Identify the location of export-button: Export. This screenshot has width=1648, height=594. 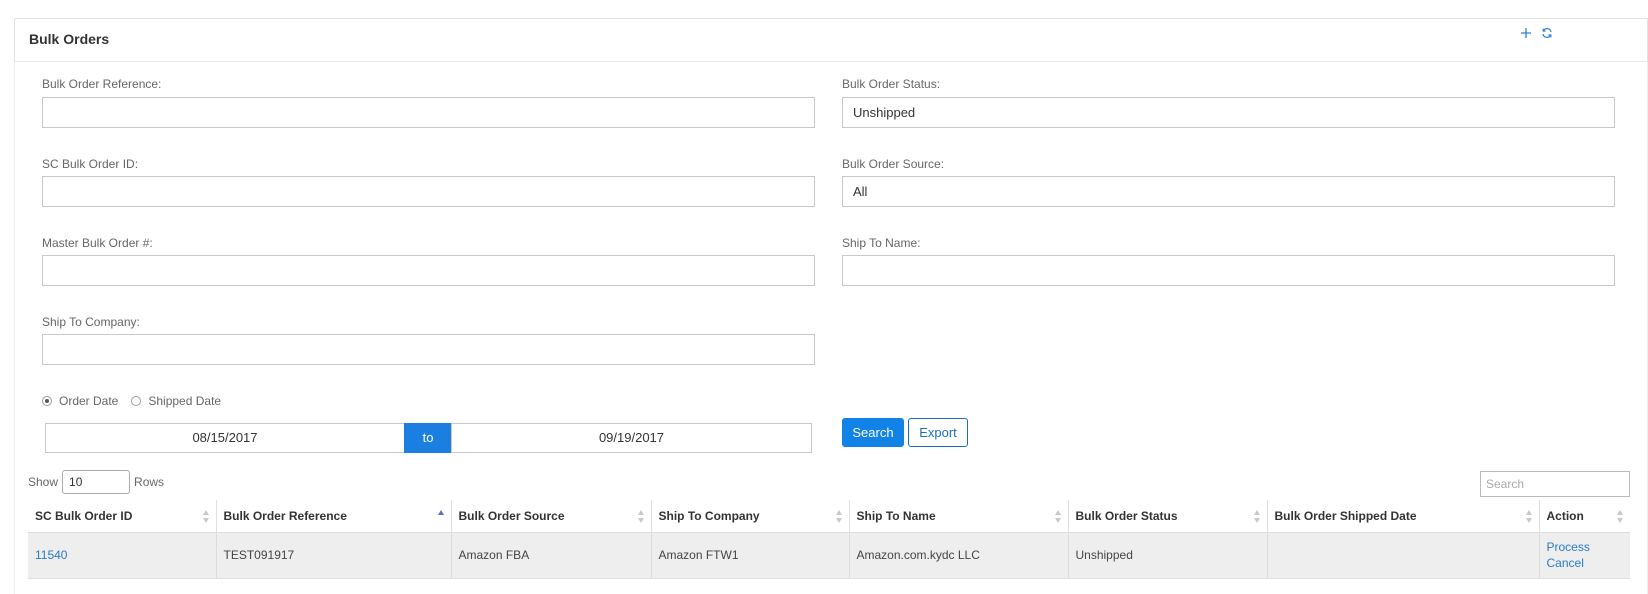
(938, 432).